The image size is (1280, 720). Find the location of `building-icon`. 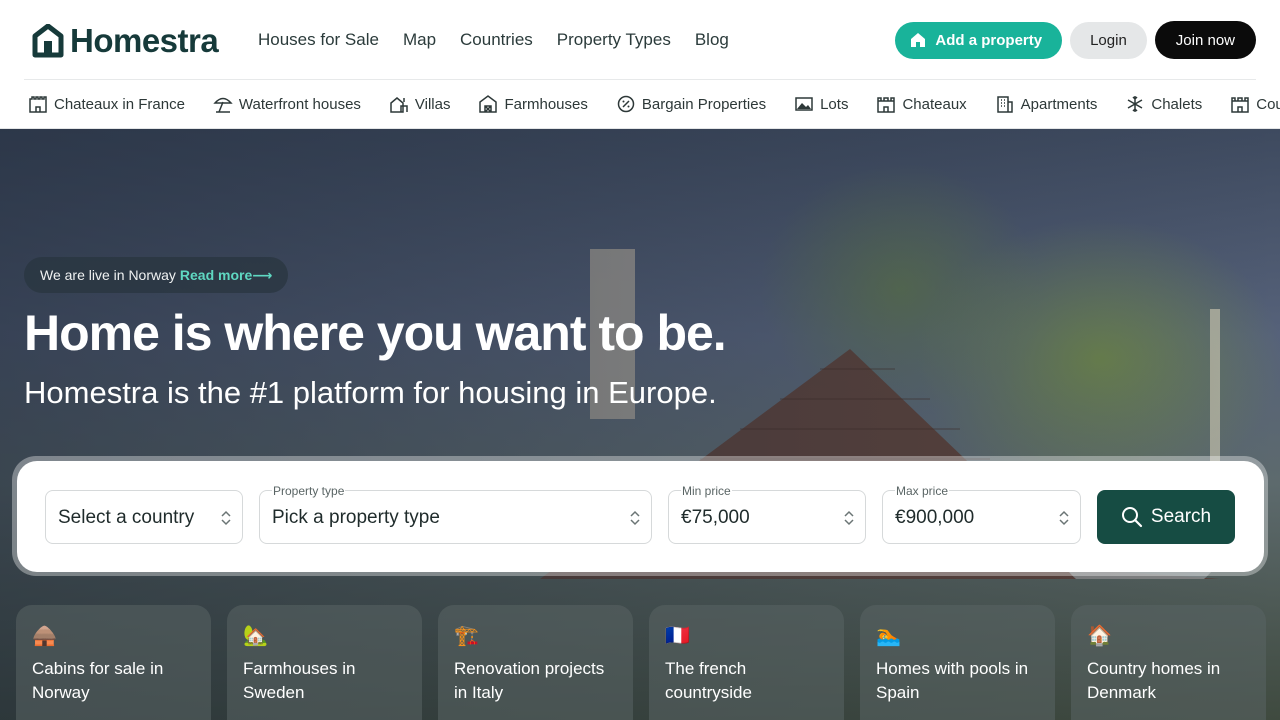

building-icon is located at coordinates (1004, 104).